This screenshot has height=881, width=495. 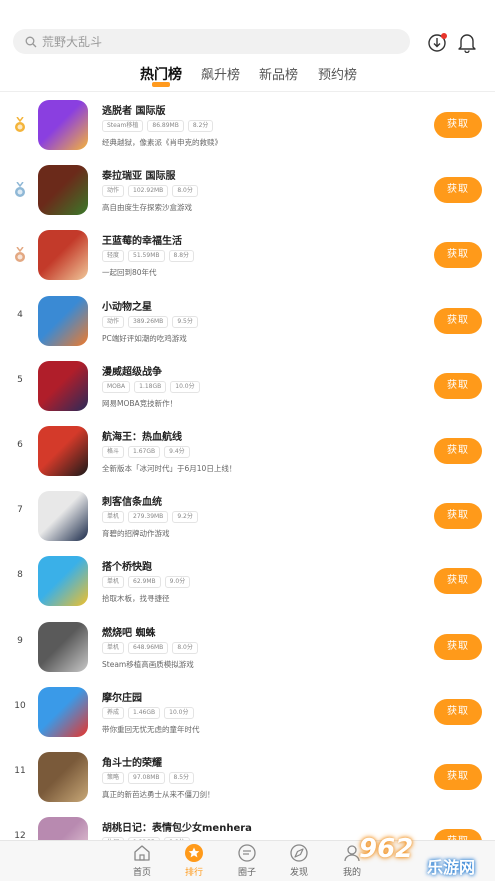 I want to click on game-tag: 单机, so click(x=113, y=582).